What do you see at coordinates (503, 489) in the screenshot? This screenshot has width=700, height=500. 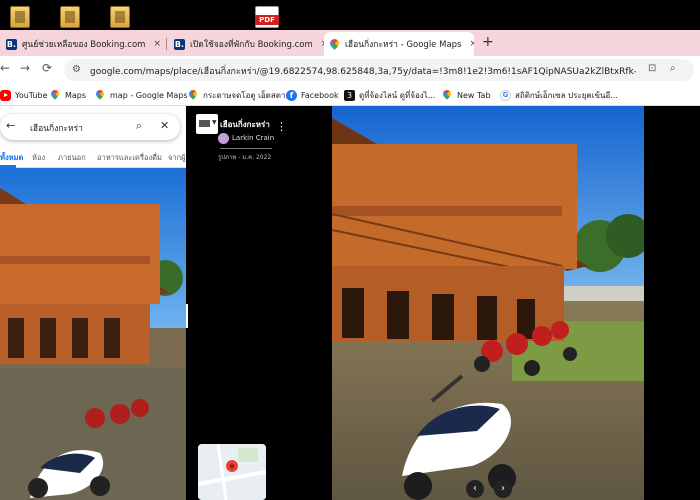 I see `next-photo-button: ›` at bounding box center [503, 489].